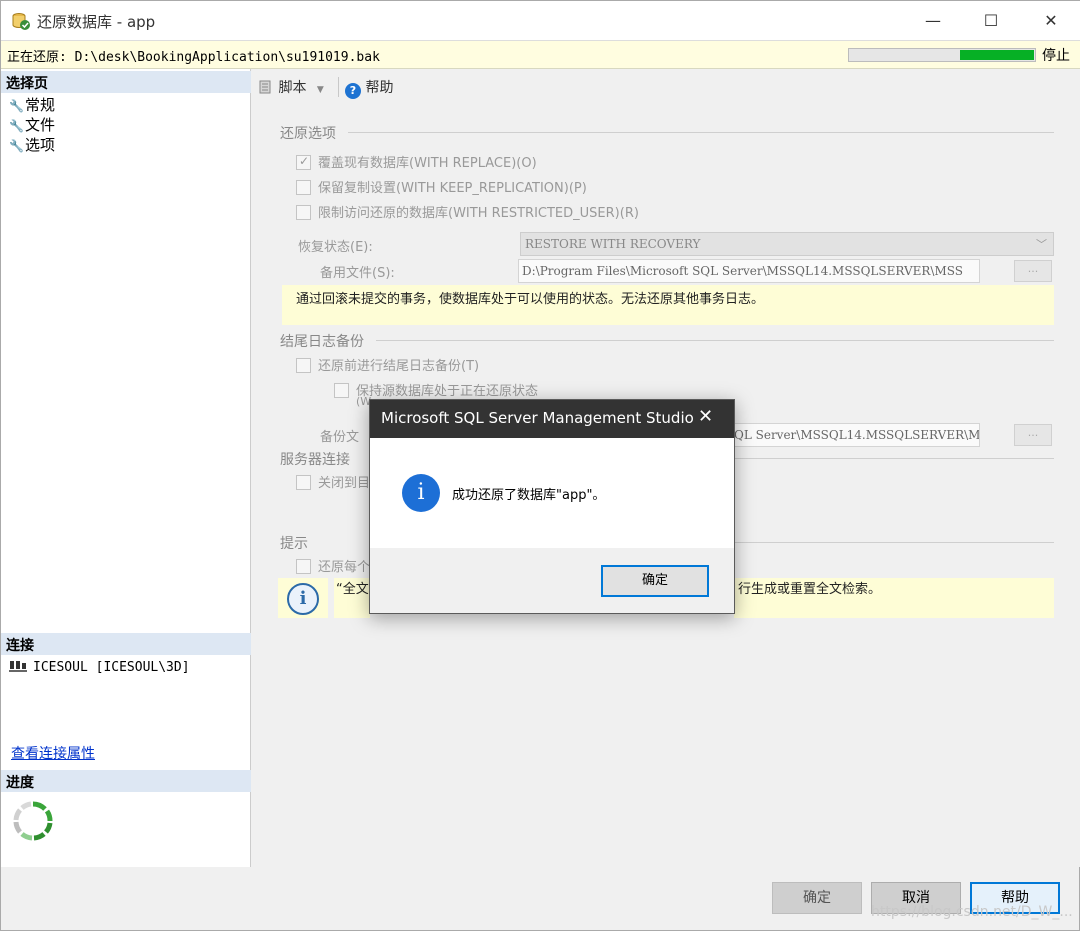 The image size is (1080, 931). What do you see at coordinates (18, 666) in the screenshot?
I see `server-connection-icon` at bounding box center [18, 666].